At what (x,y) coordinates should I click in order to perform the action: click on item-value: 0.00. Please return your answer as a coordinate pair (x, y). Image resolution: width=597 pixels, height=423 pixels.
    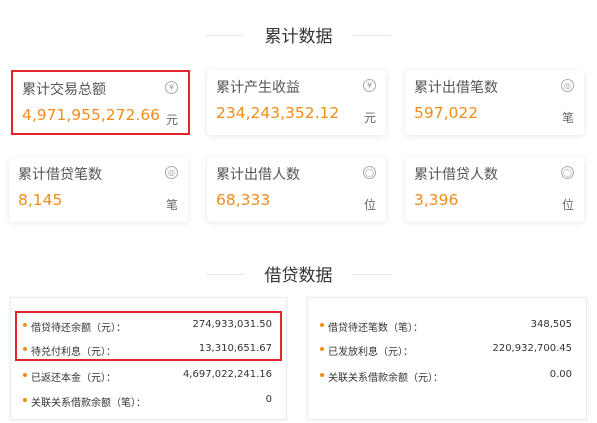
    Looking at the image, I should click on (560, 374).